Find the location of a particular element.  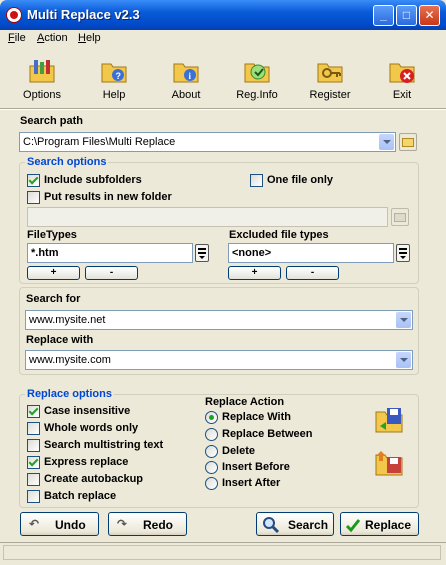

insert-before-radio-label: Insert Before is located at coordinates (256, 467).